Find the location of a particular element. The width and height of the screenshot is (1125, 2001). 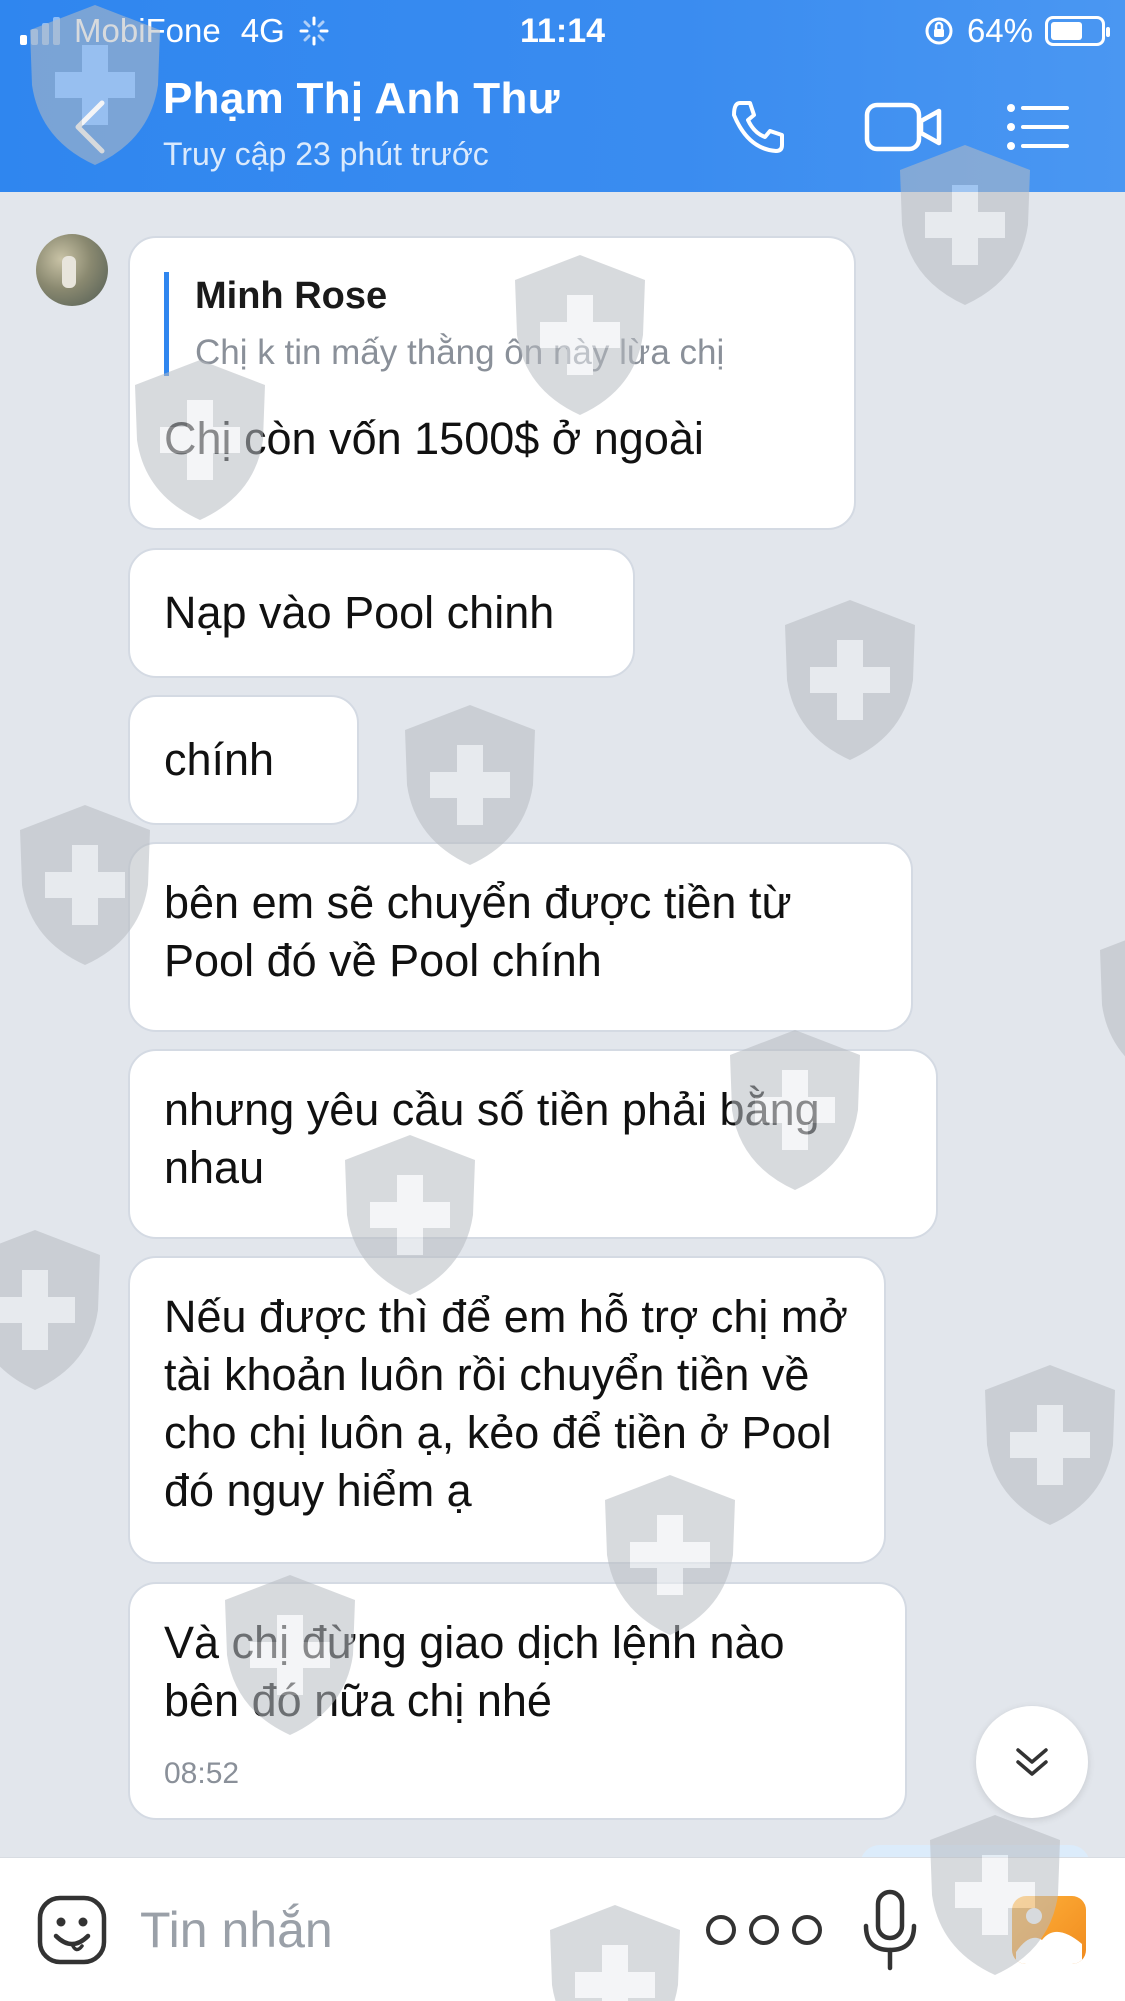

contact-name: Phạm Thị Anh Thư is located at coordinates (361, 98).